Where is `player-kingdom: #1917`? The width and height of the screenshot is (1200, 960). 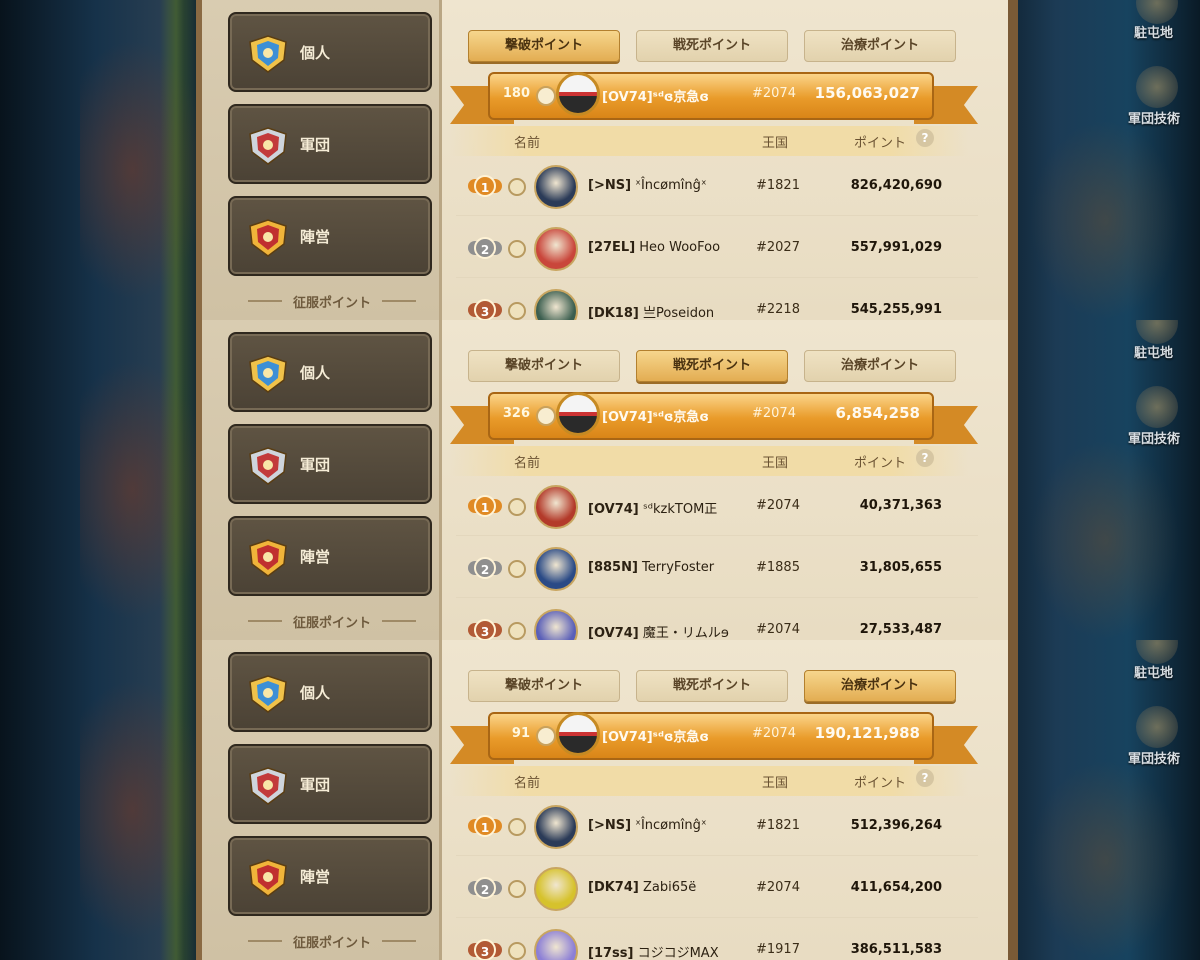 player-kingdom: #1917 is located at coordinates (778, 949).